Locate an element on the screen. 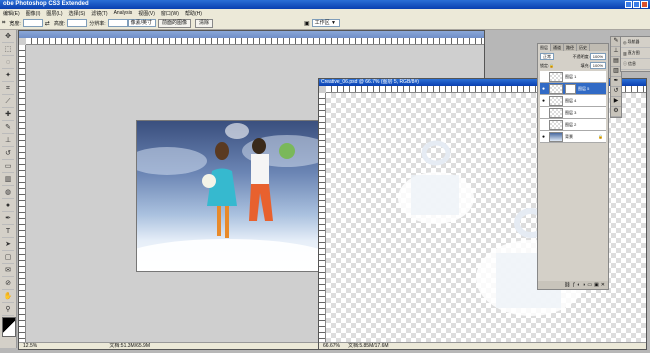 The height and width of the screenshot is (353, 650). trash-icon: ✕ is located at coordinates (603, 285).